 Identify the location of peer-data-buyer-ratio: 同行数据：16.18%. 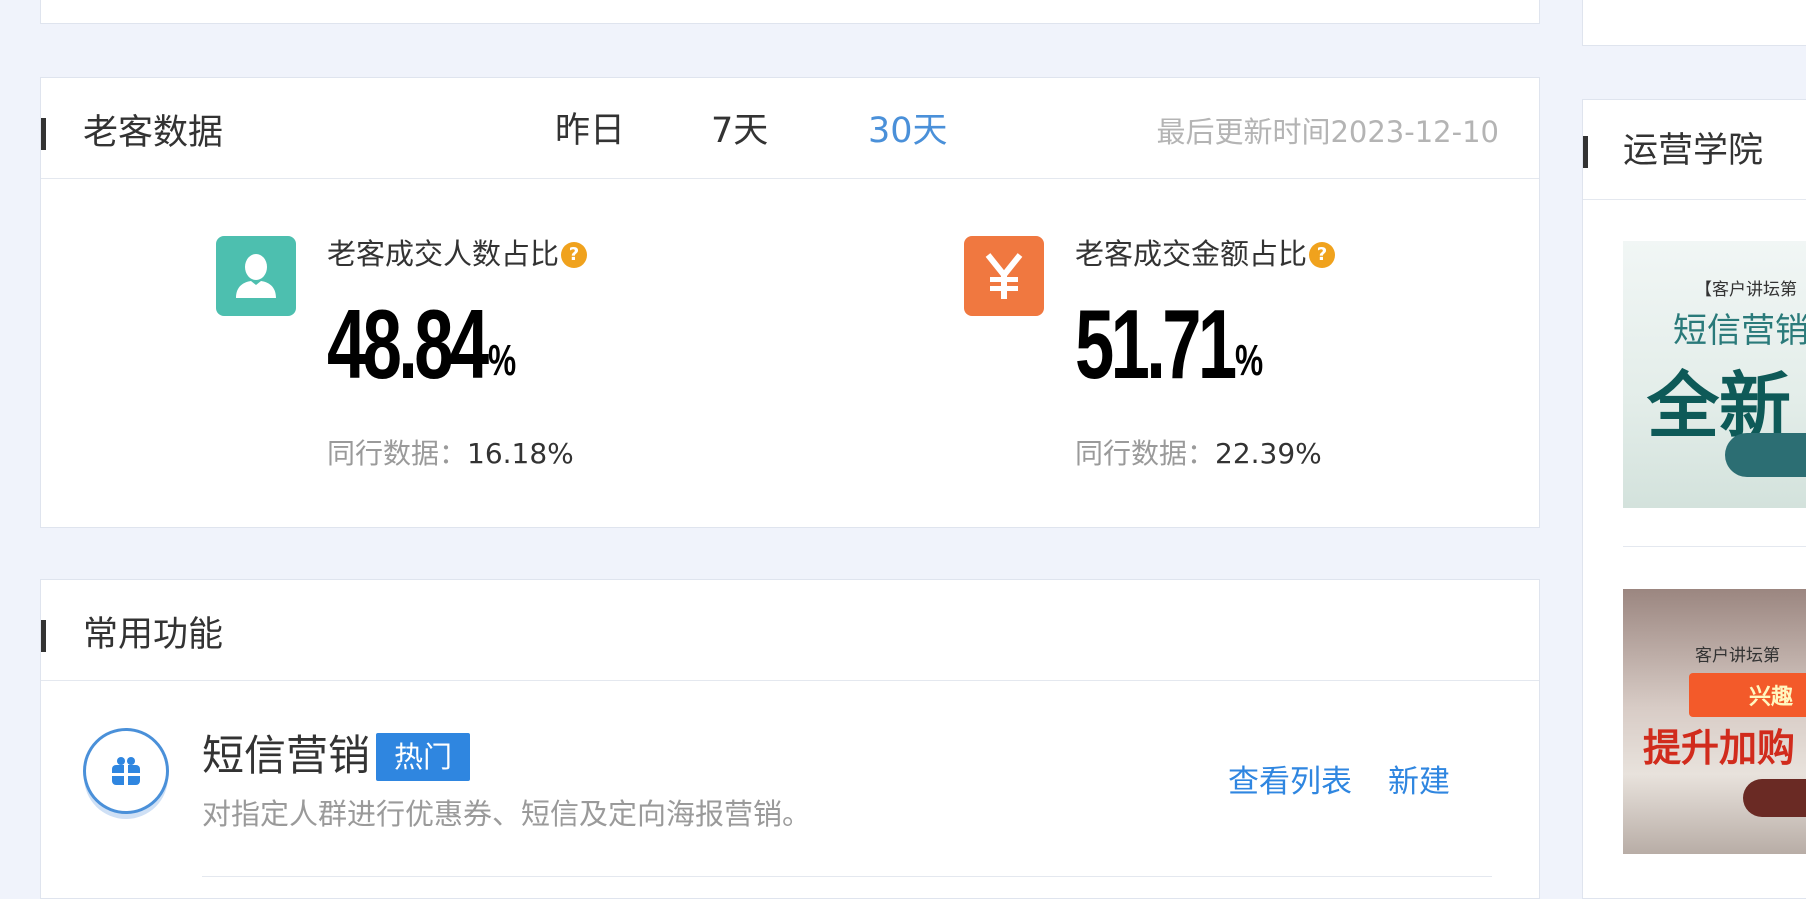
(450, 454).